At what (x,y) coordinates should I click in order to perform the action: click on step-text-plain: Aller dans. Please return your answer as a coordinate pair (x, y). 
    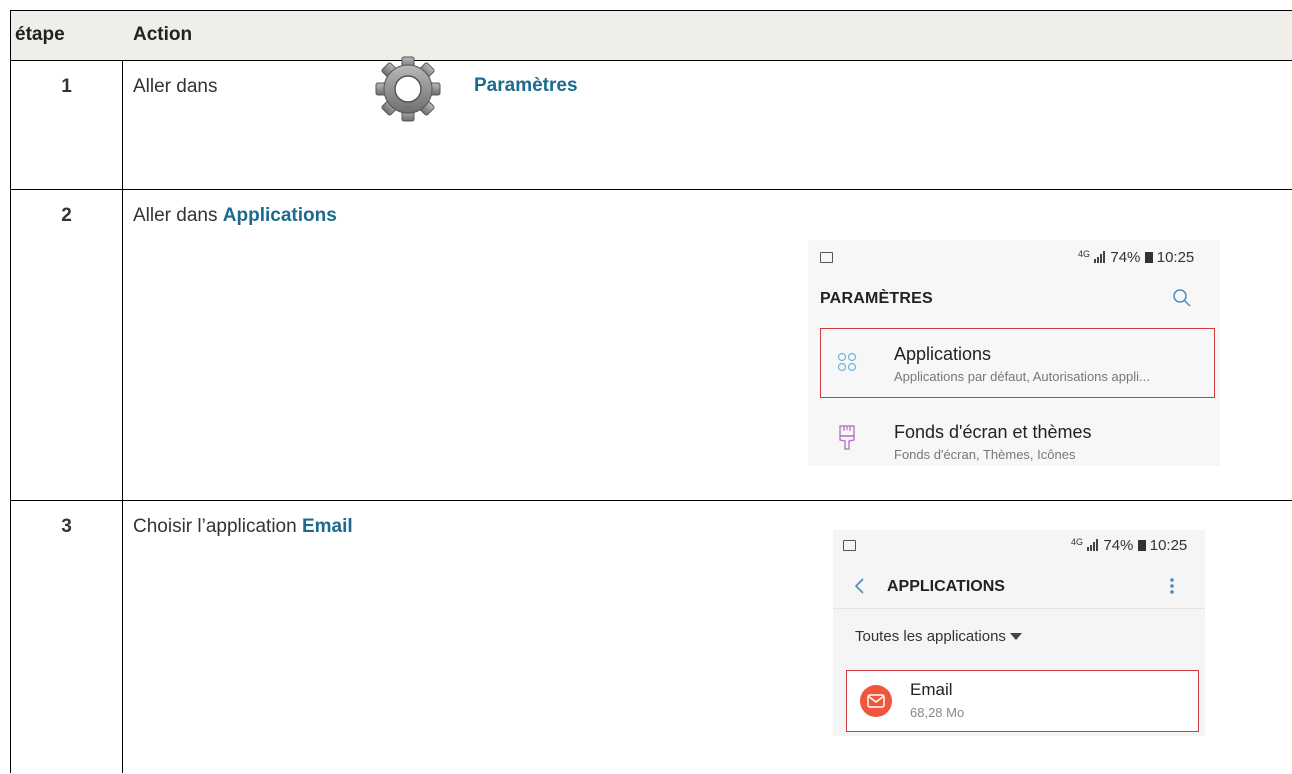
    Looking at the image, I should click on (178, 215).